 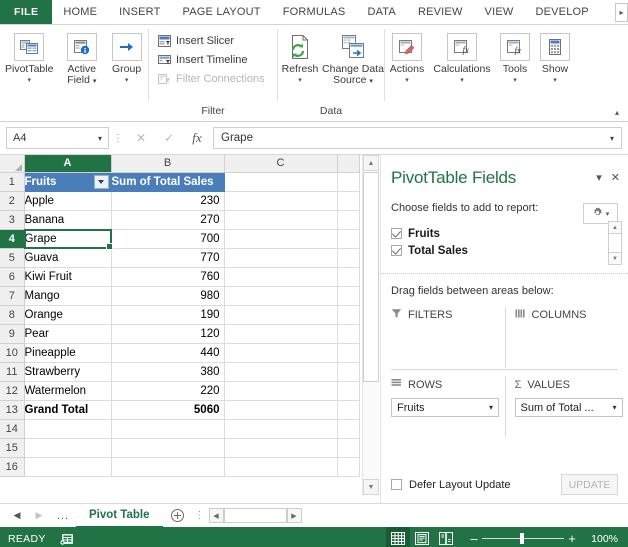 What do you see at coordinates (281, 182) in the screenshot?
I see `cell-c1` at bounding box center [281, 182].